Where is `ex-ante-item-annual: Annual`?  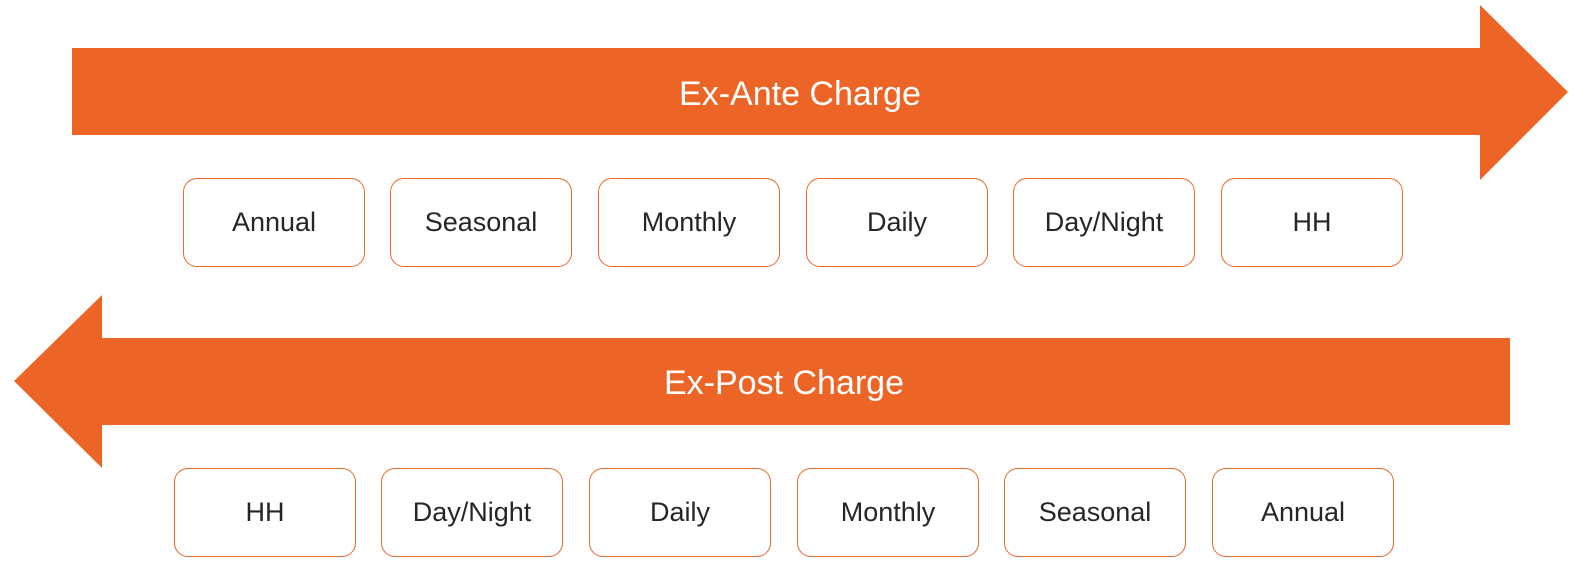
ex-ante-item-annual: Annual is located at coordinates (274, 222).